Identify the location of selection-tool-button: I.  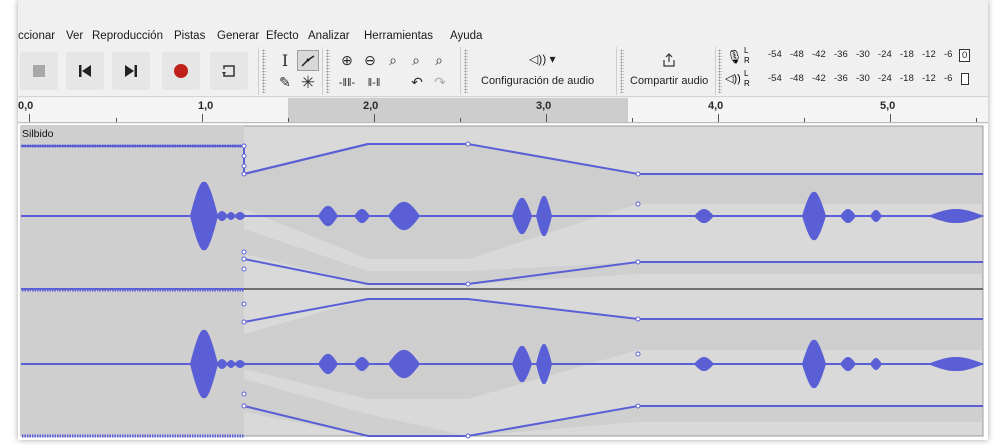
(285, 60).